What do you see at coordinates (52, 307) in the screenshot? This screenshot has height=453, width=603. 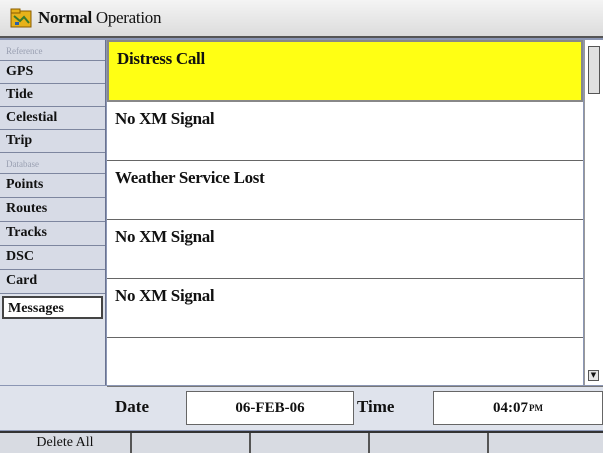 I see `sidebar-item-messages: Messages` at bounding box center [52, 307].